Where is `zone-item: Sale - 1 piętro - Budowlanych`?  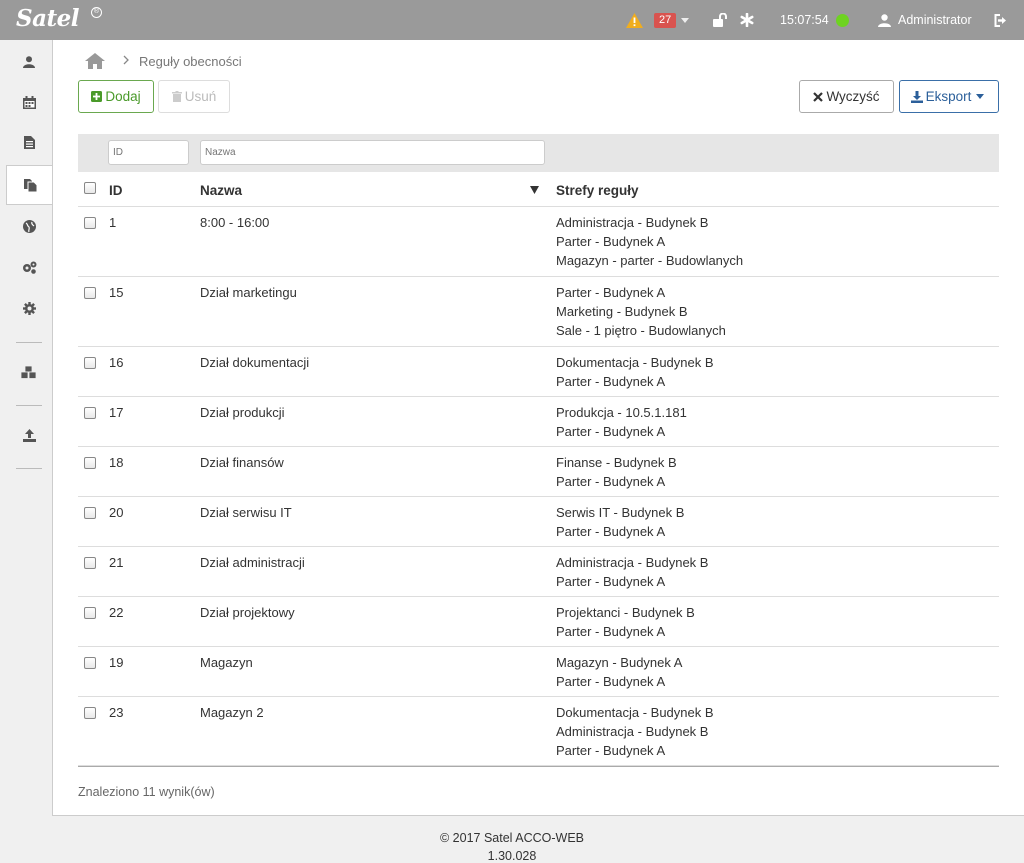 zone-item: Sale - 1 piętro - Budowlanych is located at coordinates (641, 330).